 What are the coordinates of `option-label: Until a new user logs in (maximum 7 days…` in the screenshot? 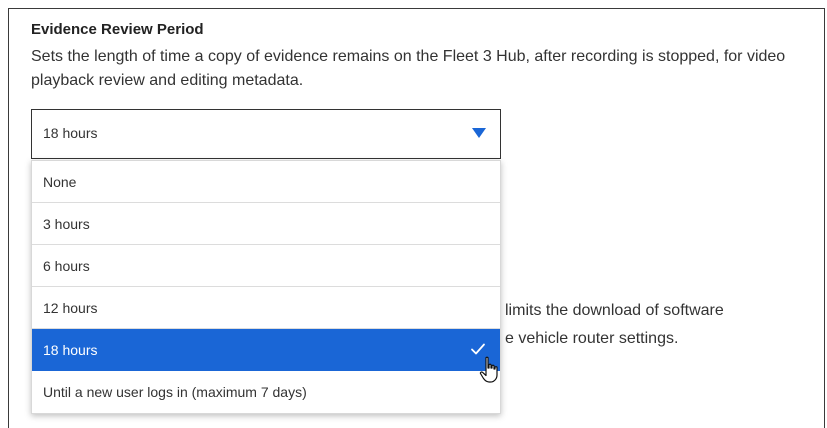 It's located at (175, 392).